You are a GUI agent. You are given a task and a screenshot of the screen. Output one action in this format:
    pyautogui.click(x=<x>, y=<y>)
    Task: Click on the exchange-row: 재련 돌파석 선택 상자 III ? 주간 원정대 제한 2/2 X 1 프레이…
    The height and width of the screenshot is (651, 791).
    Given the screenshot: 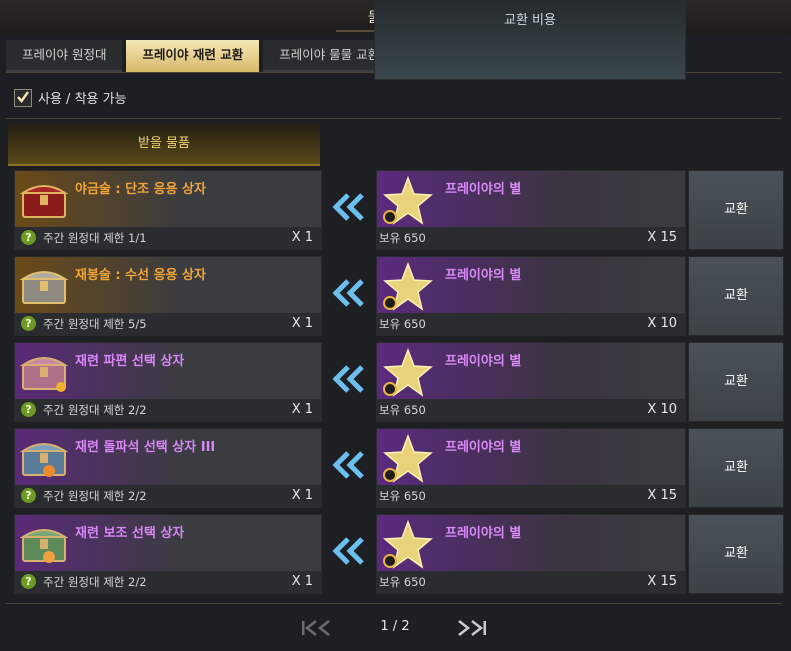 What is the action you would take?
    pyautogui.click(x=399, y=468)
    